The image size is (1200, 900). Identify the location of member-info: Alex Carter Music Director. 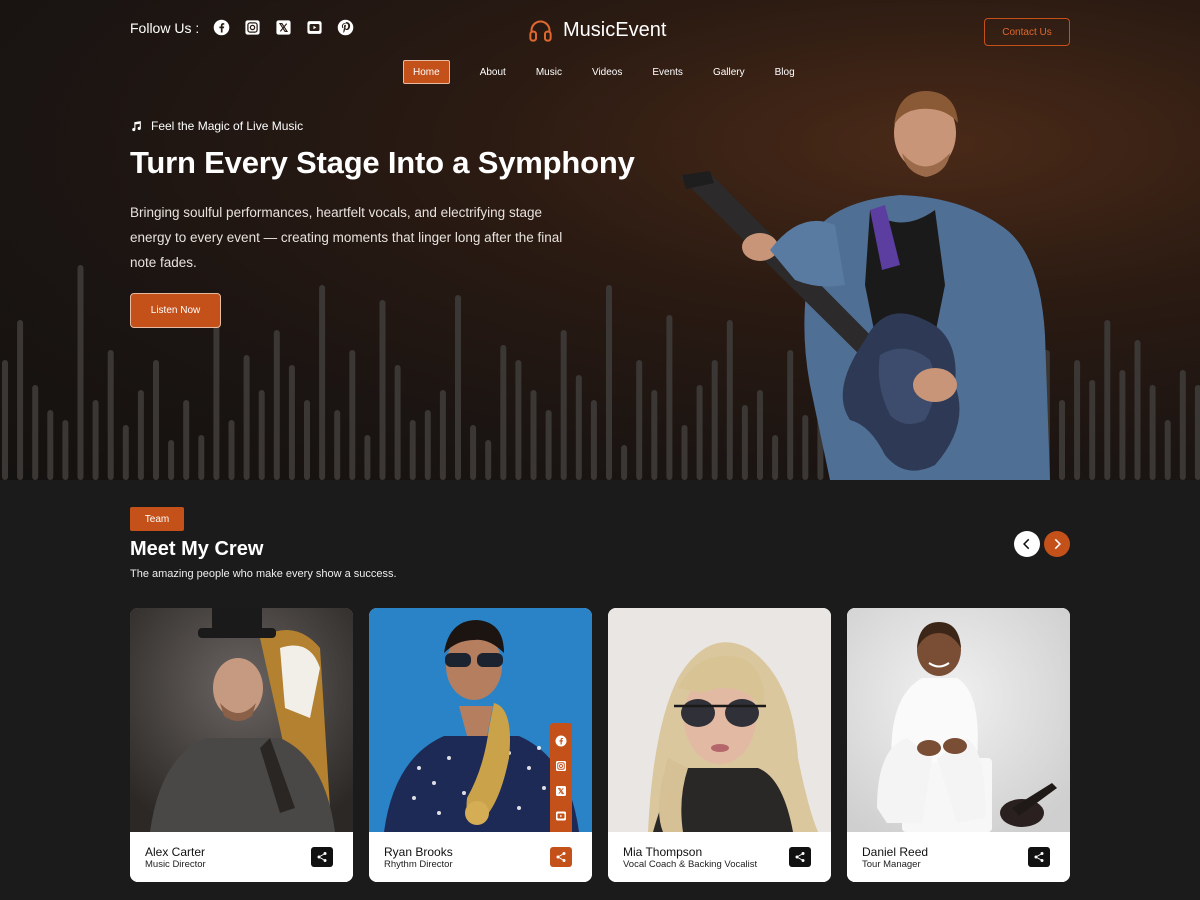
(241, 857).